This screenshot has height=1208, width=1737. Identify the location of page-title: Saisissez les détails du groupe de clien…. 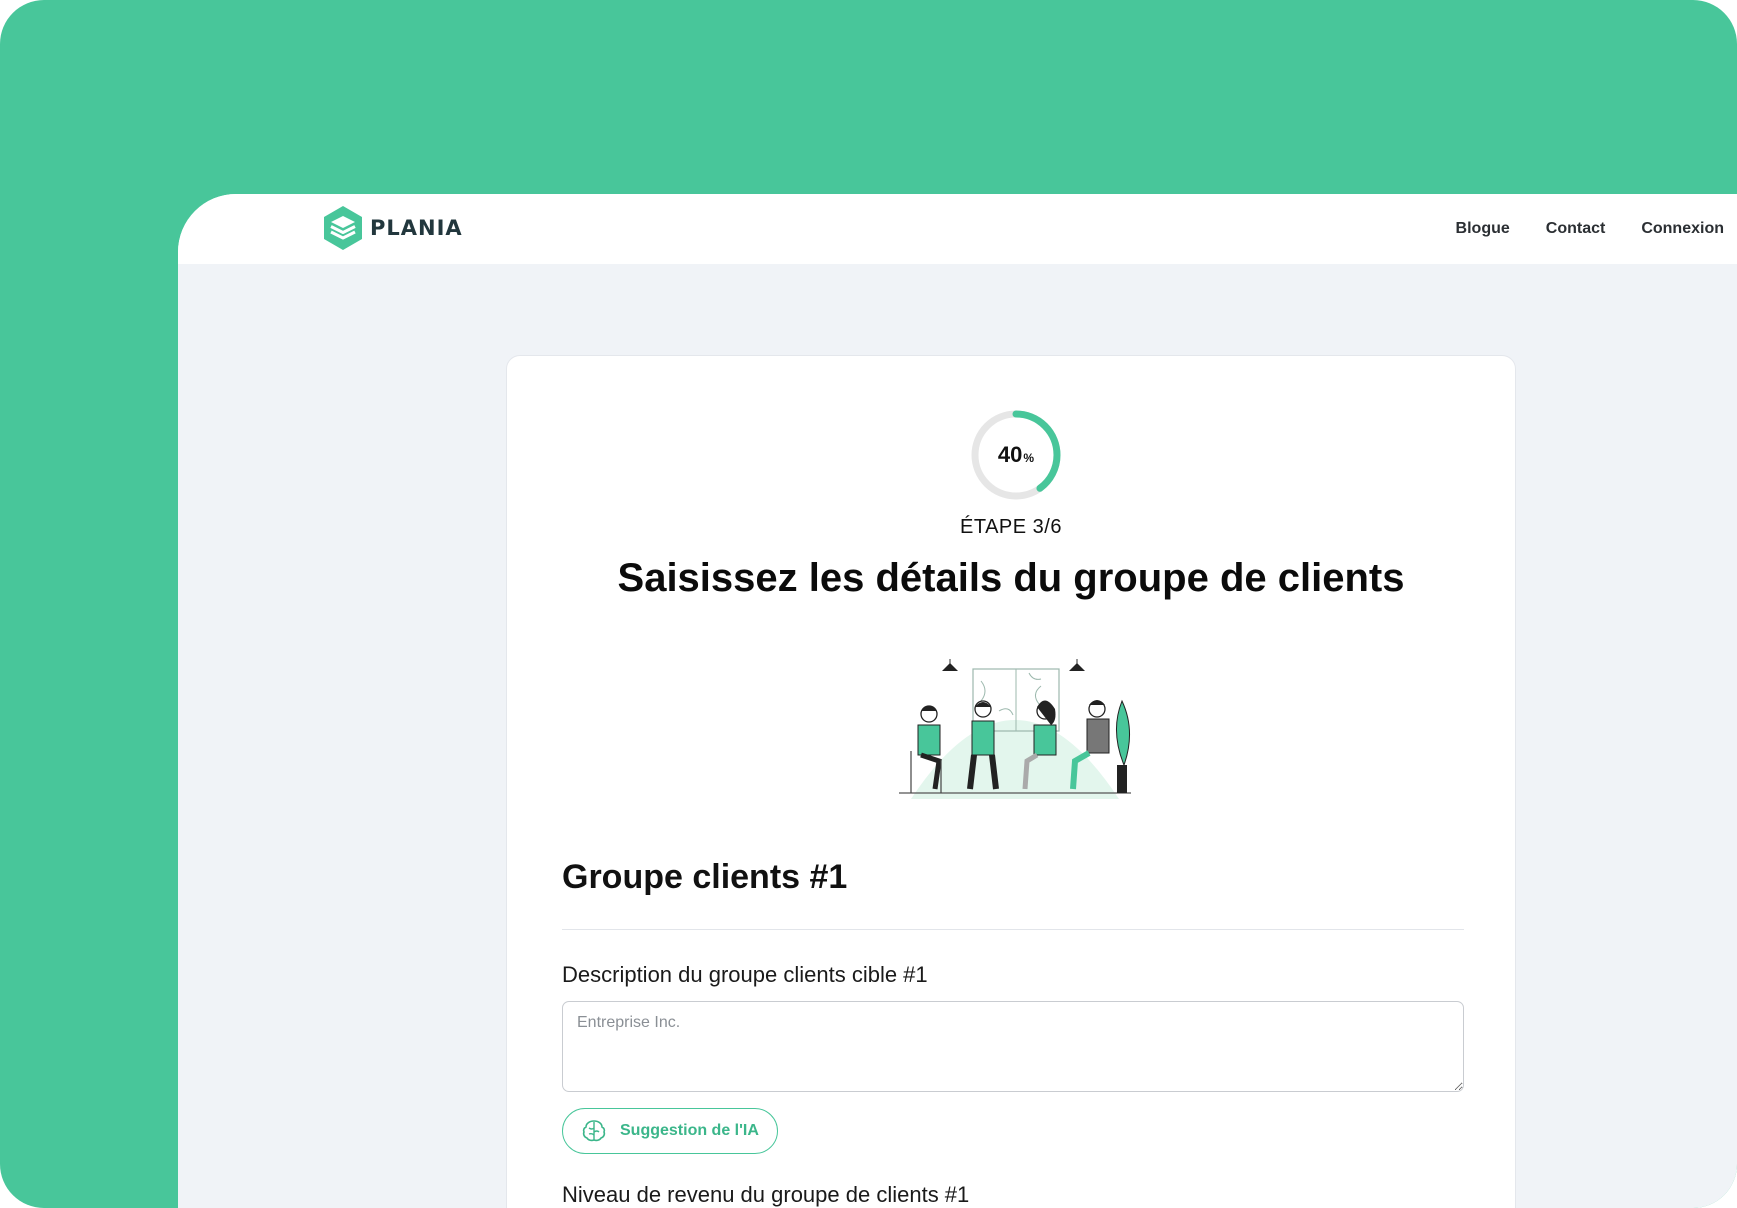
(1011, 578).